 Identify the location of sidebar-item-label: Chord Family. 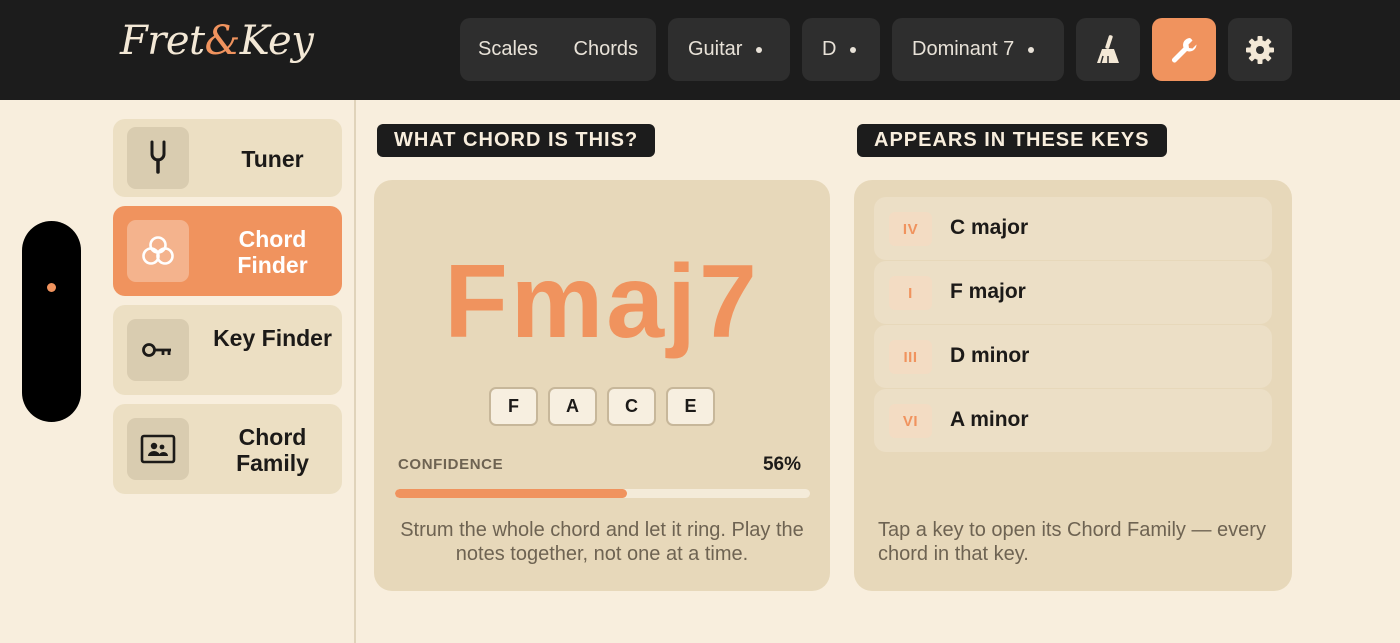
(272, 450).